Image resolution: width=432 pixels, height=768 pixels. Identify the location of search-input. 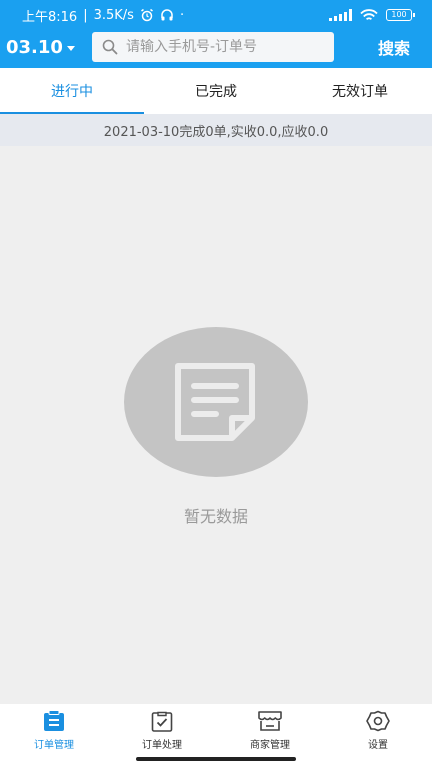
(226, 47).